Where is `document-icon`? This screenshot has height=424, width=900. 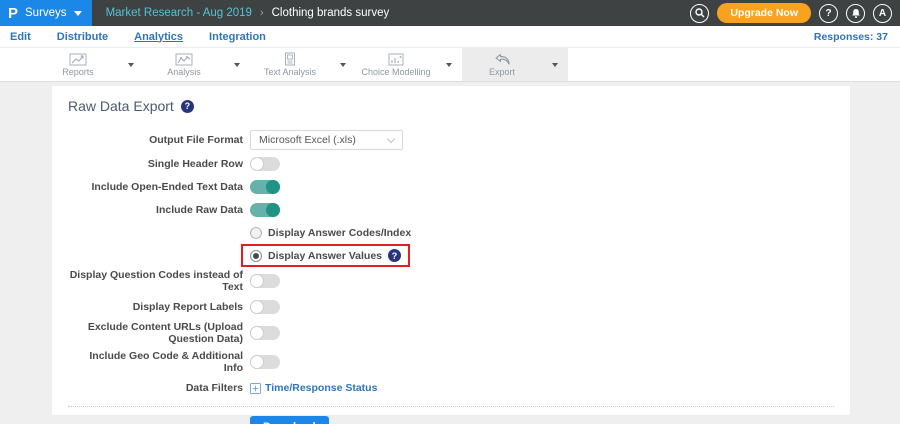
document-icon is located at coordinates (290, 59).